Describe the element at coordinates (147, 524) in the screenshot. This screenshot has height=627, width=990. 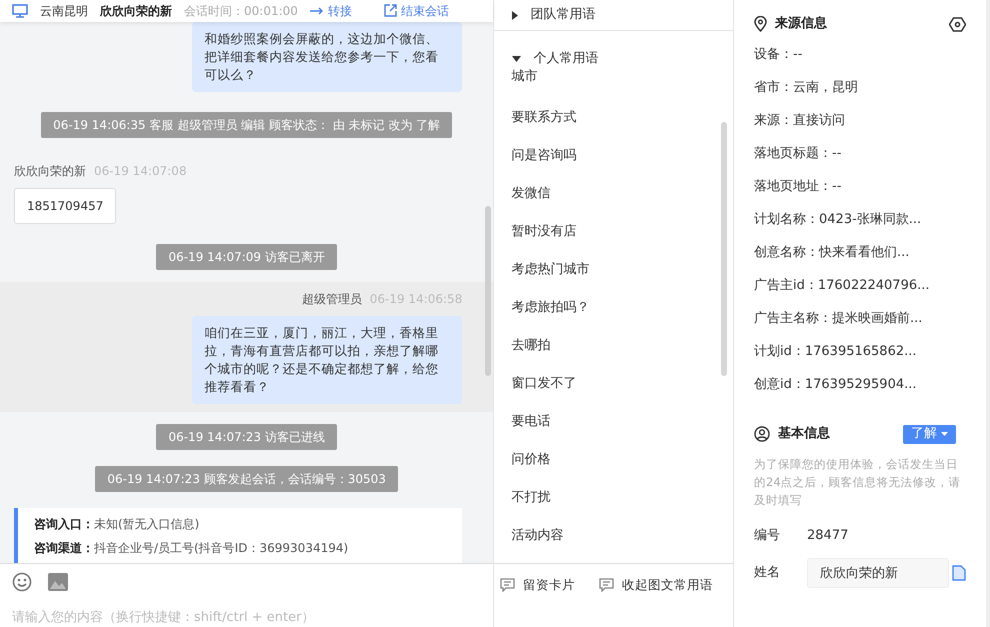
I see `field-value: 未知(暂无入口信息)` at that location.